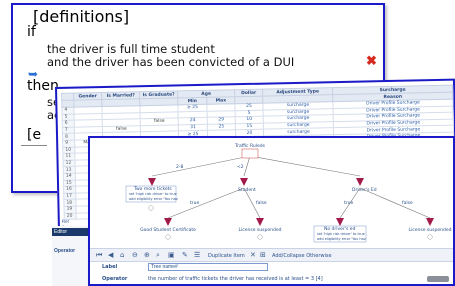 Image resolution: width=455 pixels, height=286 pixels. Describe the element at coordinates (430, 222) in the screenshot. I see `node-license2-marker` at that location.